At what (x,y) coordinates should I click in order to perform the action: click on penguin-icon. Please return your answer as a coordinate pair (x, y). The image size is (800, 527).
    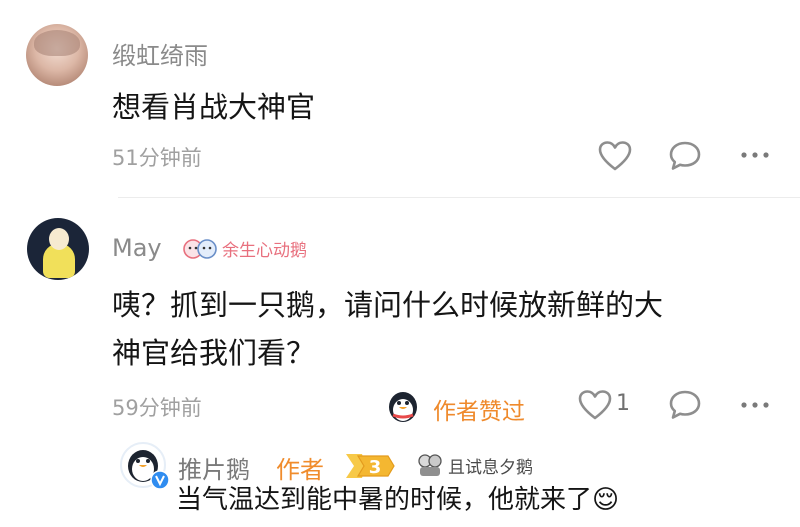
    Looking at the image, I should click on (403, 407).